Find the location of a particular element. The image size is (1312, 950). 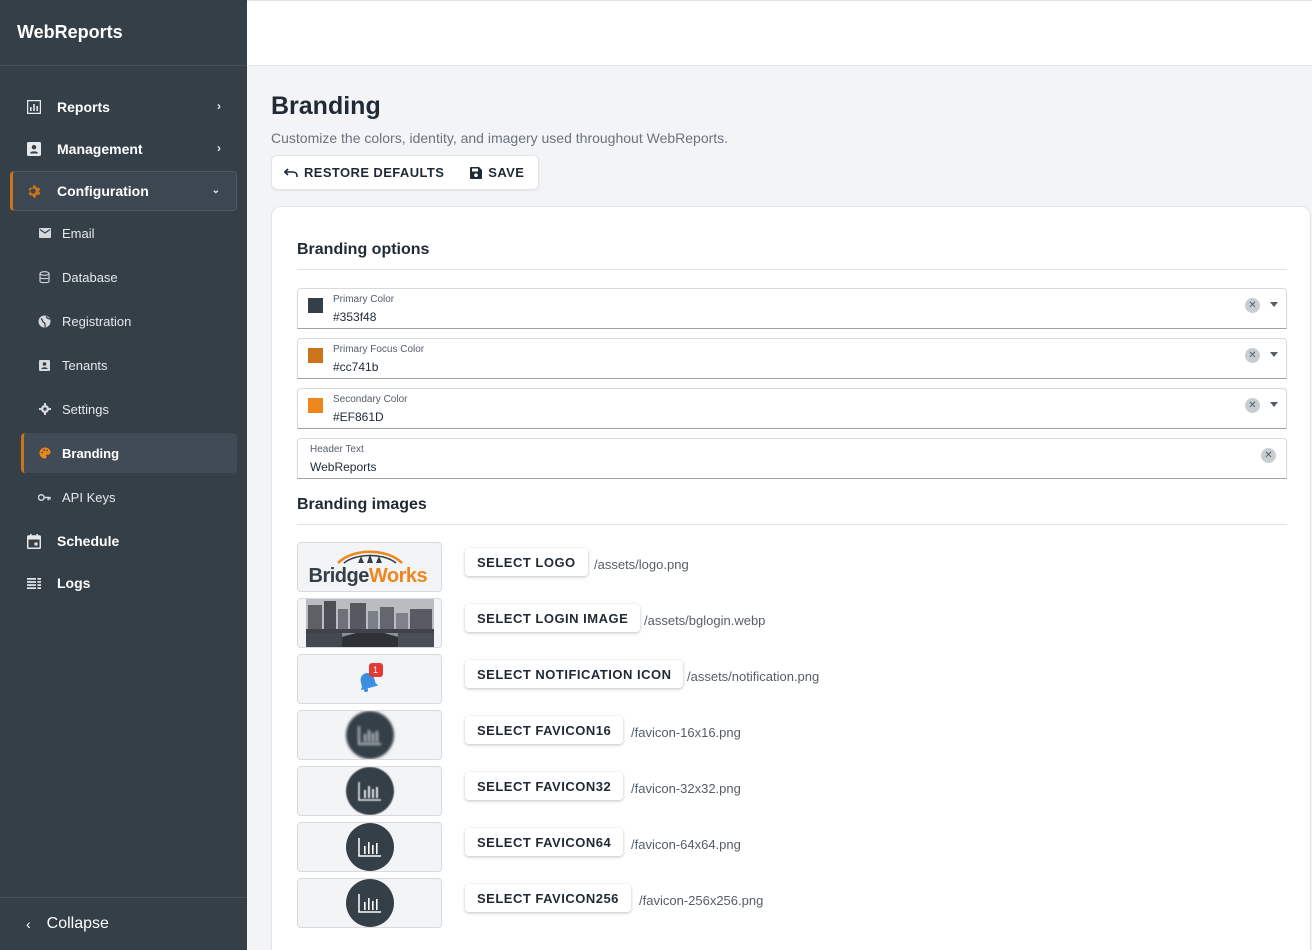

logo-thumbnail: BridgeWorks is located at coordinates (369, 567).